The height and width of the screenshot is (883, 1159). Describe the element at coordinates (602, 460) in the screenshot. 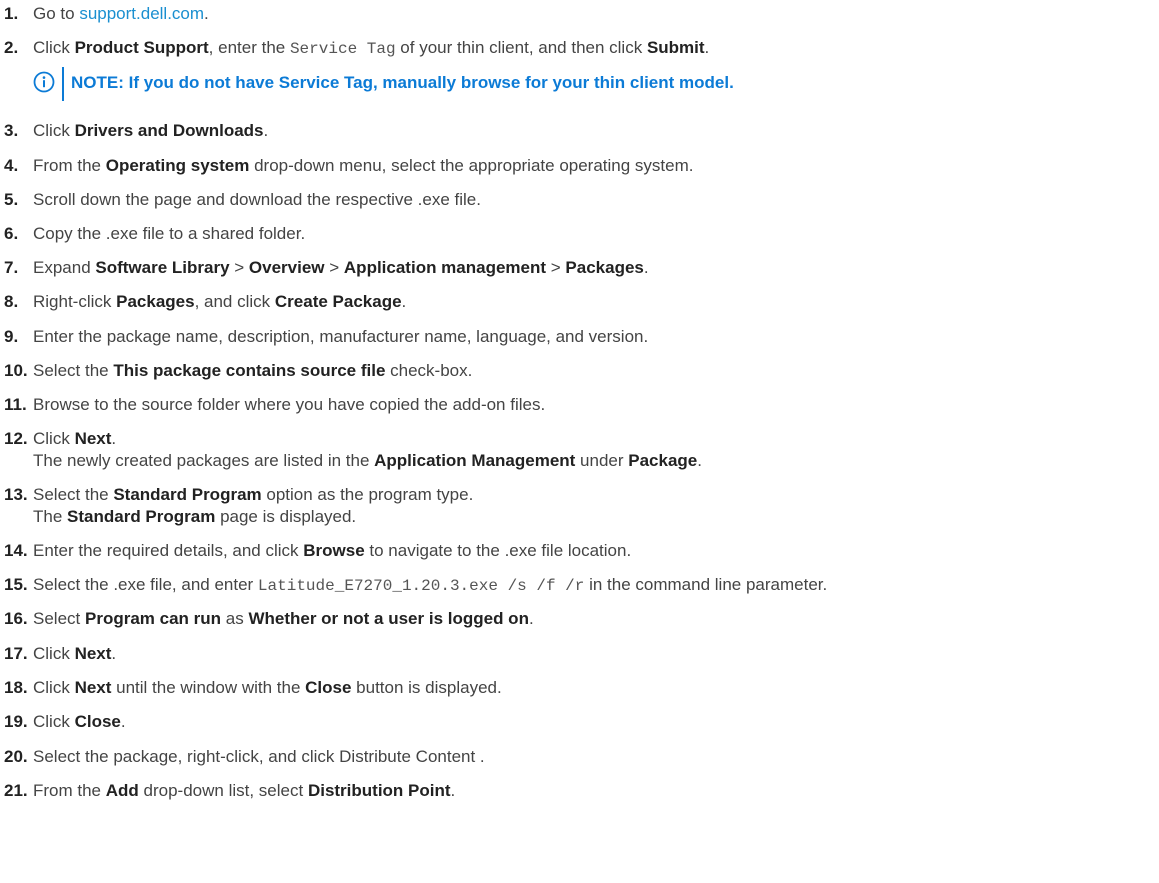

I see `step-text: under` at that location.